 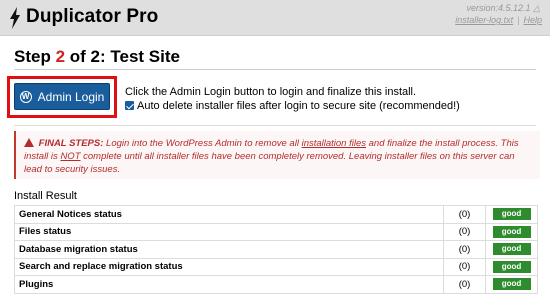 I want to click on admin-login-label: Admin Login, so click(x=71, y=96).